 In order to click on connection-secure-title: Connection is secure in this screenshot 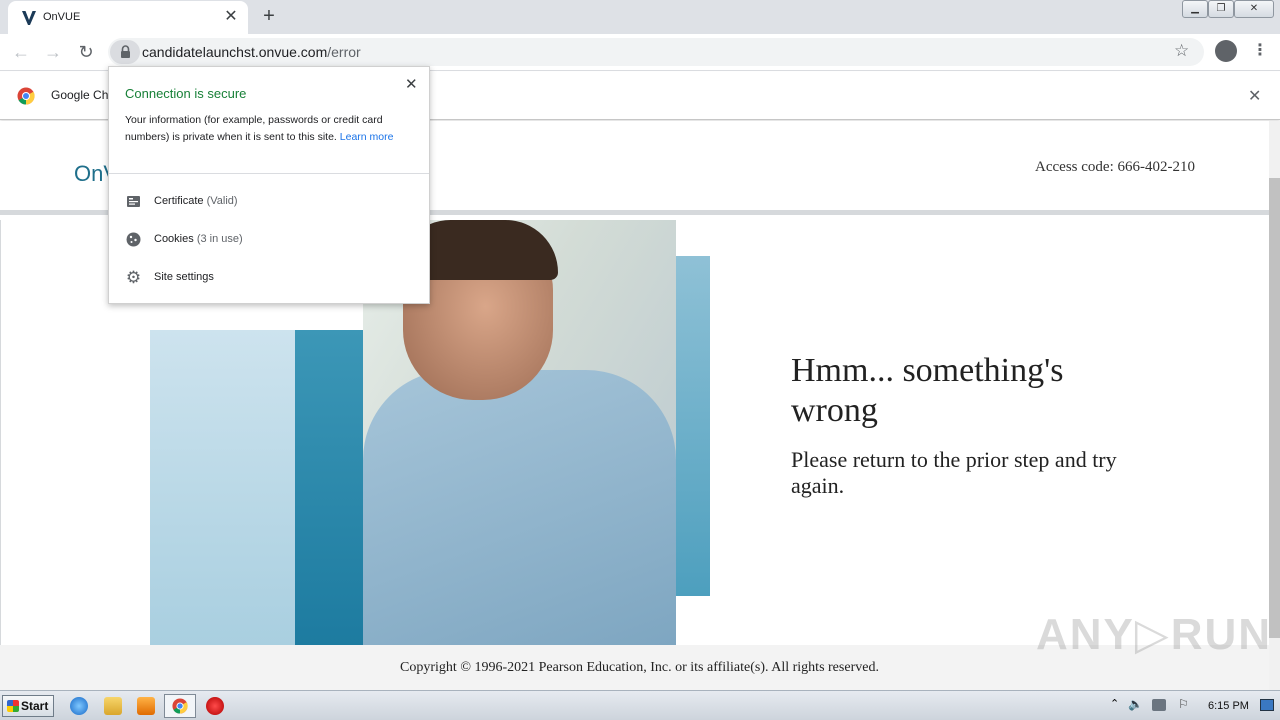, I will do `click(186, 93)`.